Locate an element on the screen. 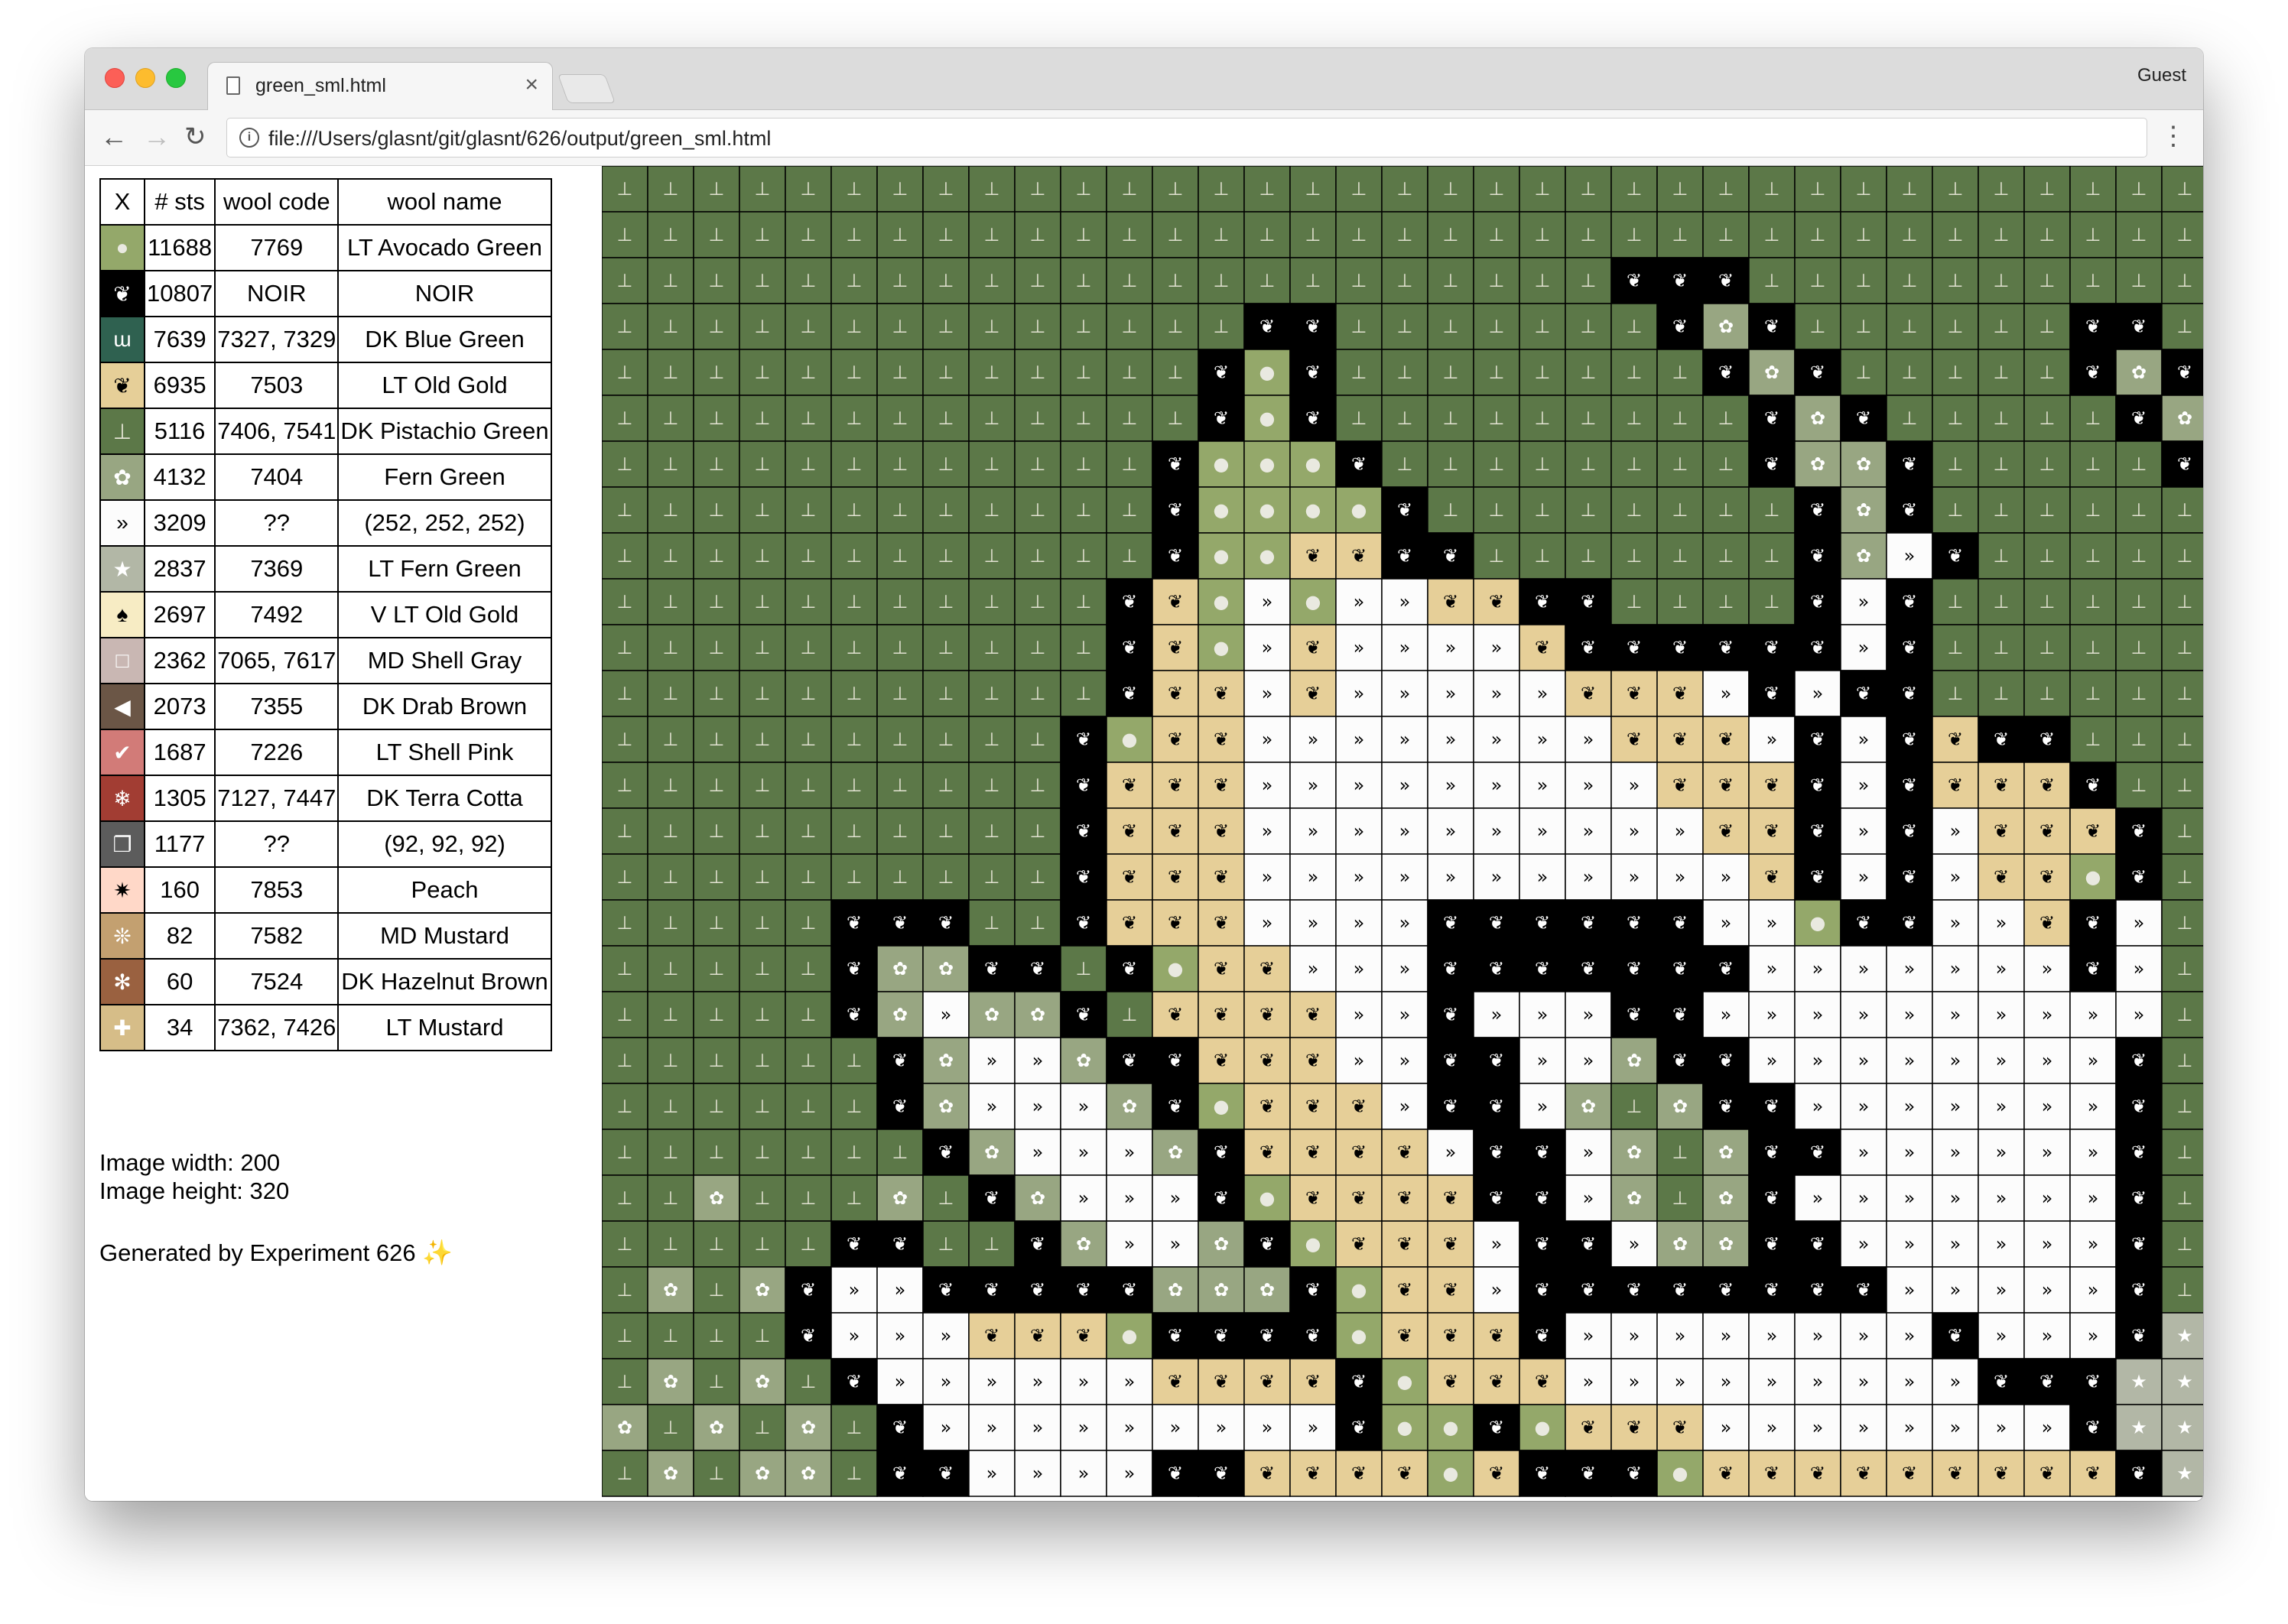 The height and width of the screenshot is (1624, 2288). stitch-count-cell: 11688 is located at coordinates (179, 247).